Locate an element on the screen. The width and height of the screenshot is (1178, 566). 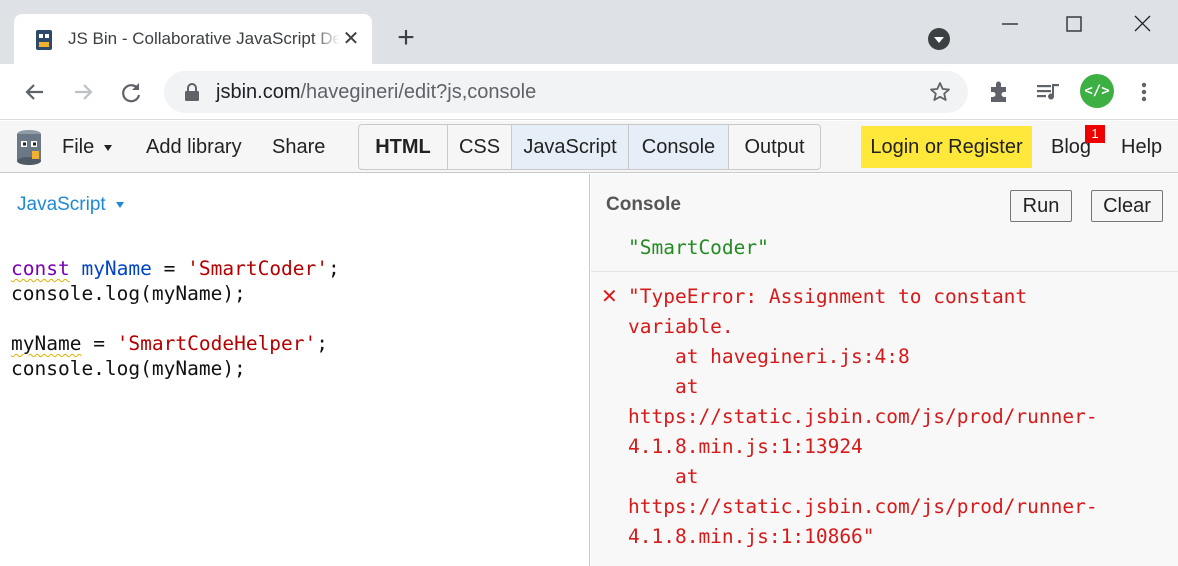
file-menu: File is located at coordinates (87, 147).